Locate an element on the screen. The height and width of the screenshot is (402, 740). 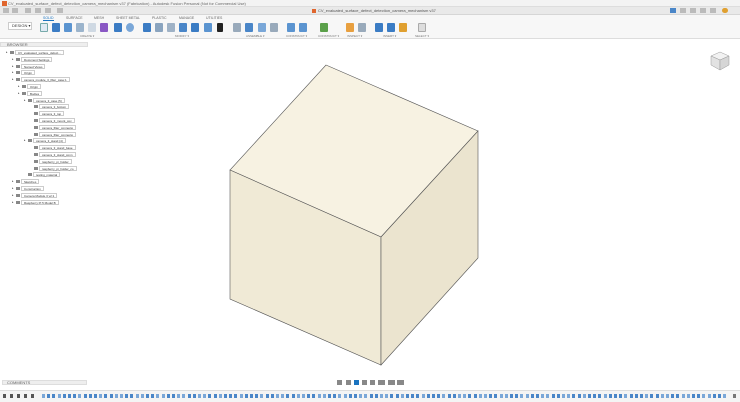
zoom-icon is located at coordinates (364, 382).